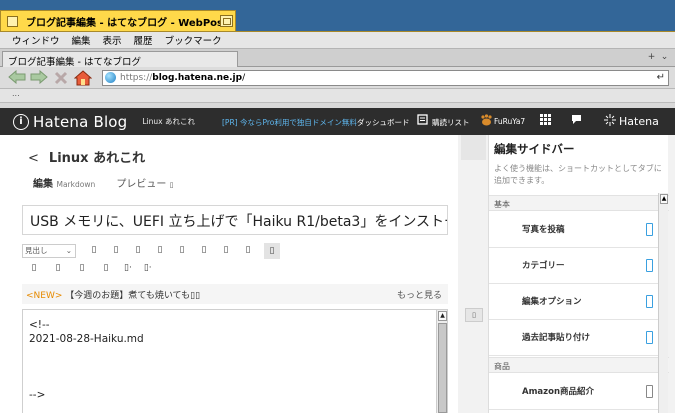 Image resolution: width=675 pixels, height=413 pixels. What do you see at coordinates (473, 147) in the screenshot?
I see `sidebar-collapse-button` at bounding box center [473, 147].